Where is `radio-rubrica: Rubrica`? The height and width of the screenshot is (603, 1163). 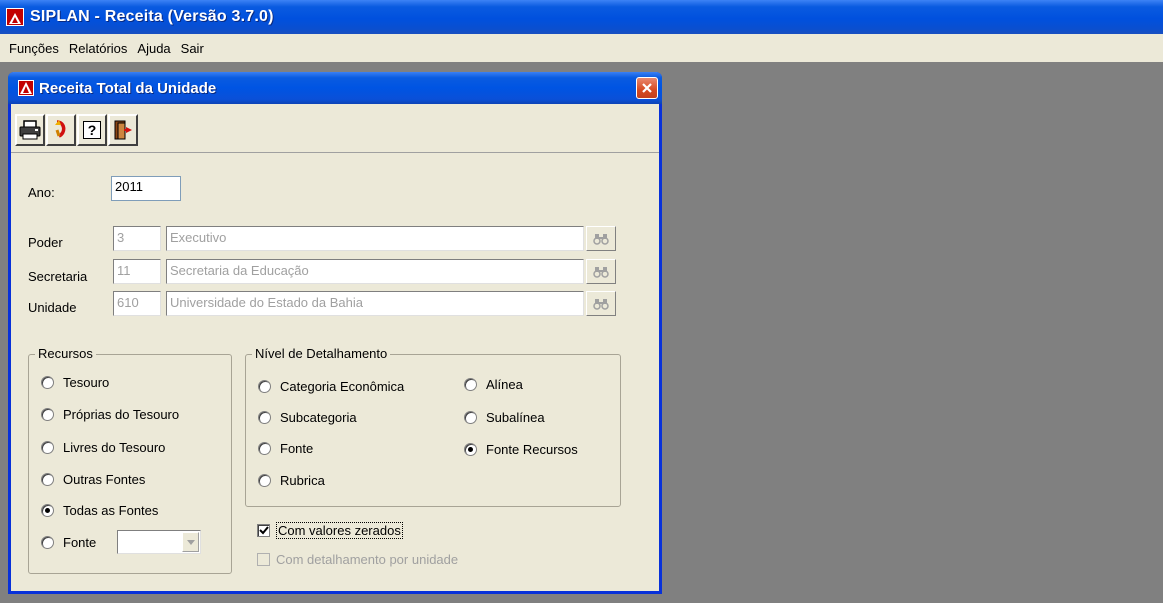 radio-rubrica: Rubrica is located at coordinates (291, 480).